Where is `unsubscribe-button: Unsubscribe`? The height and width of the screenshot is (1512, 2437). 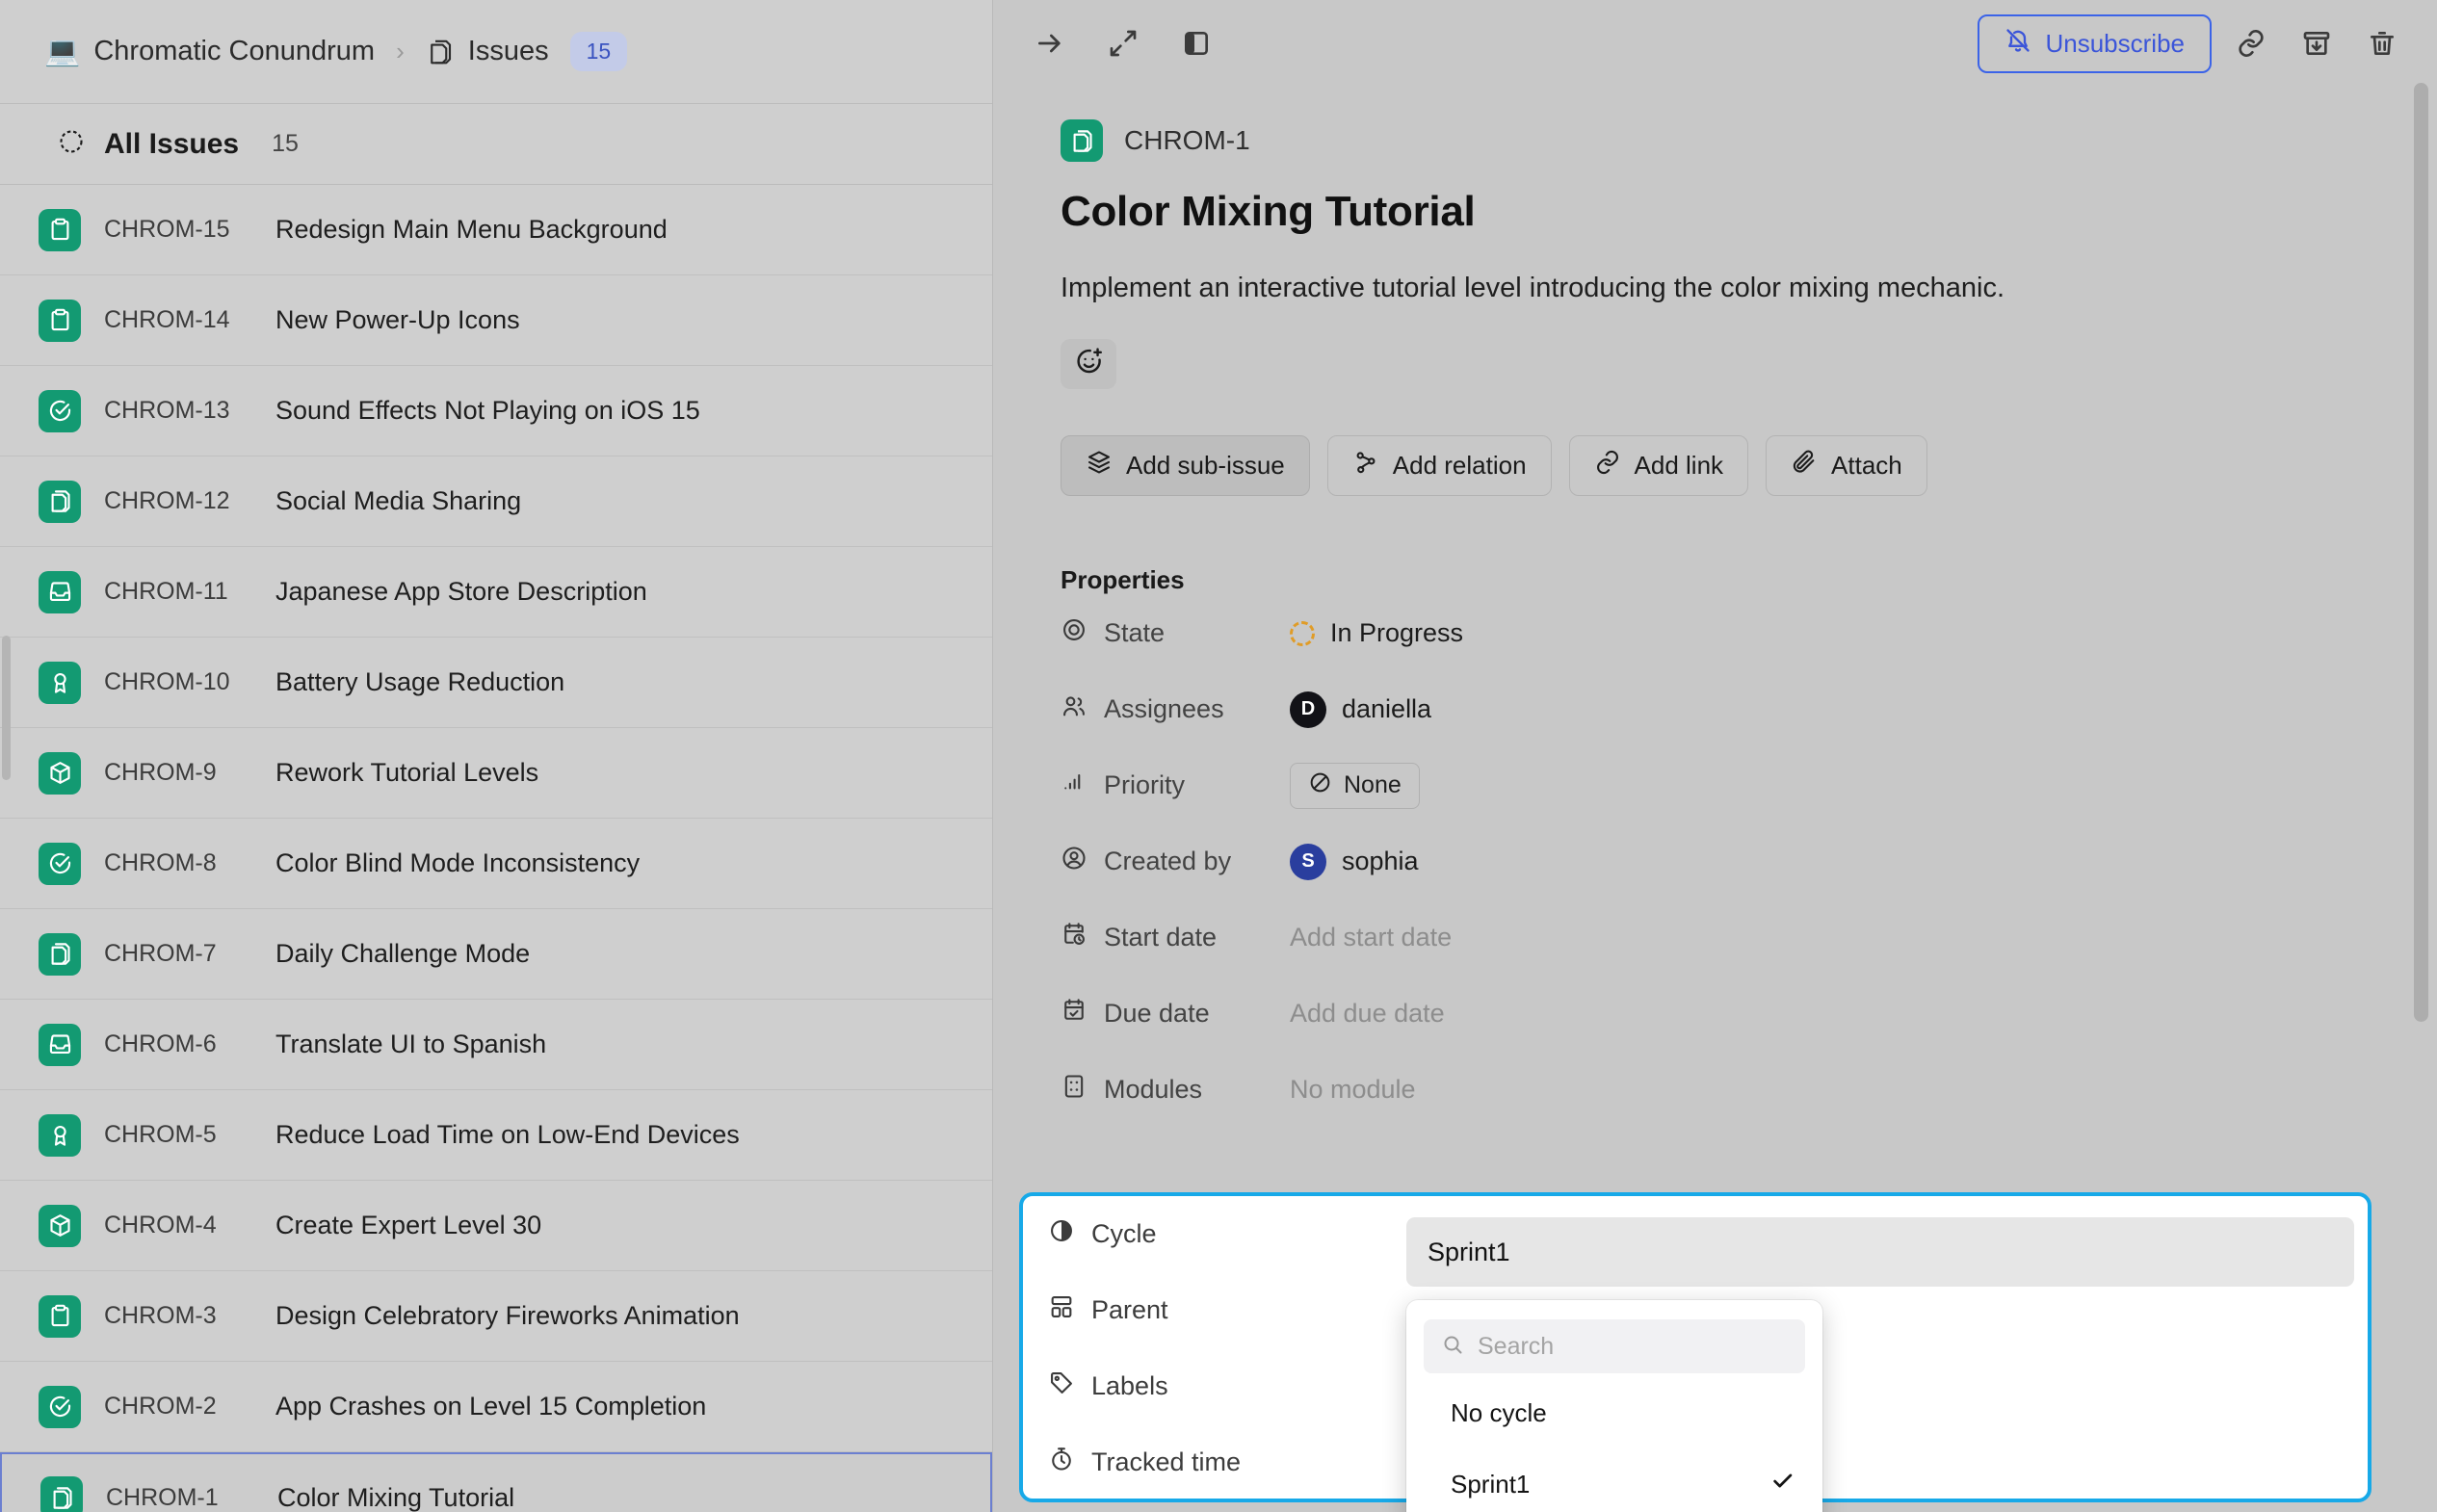 unsubscribe-button: Unsubscribe is located at coordinates (2095, 43).